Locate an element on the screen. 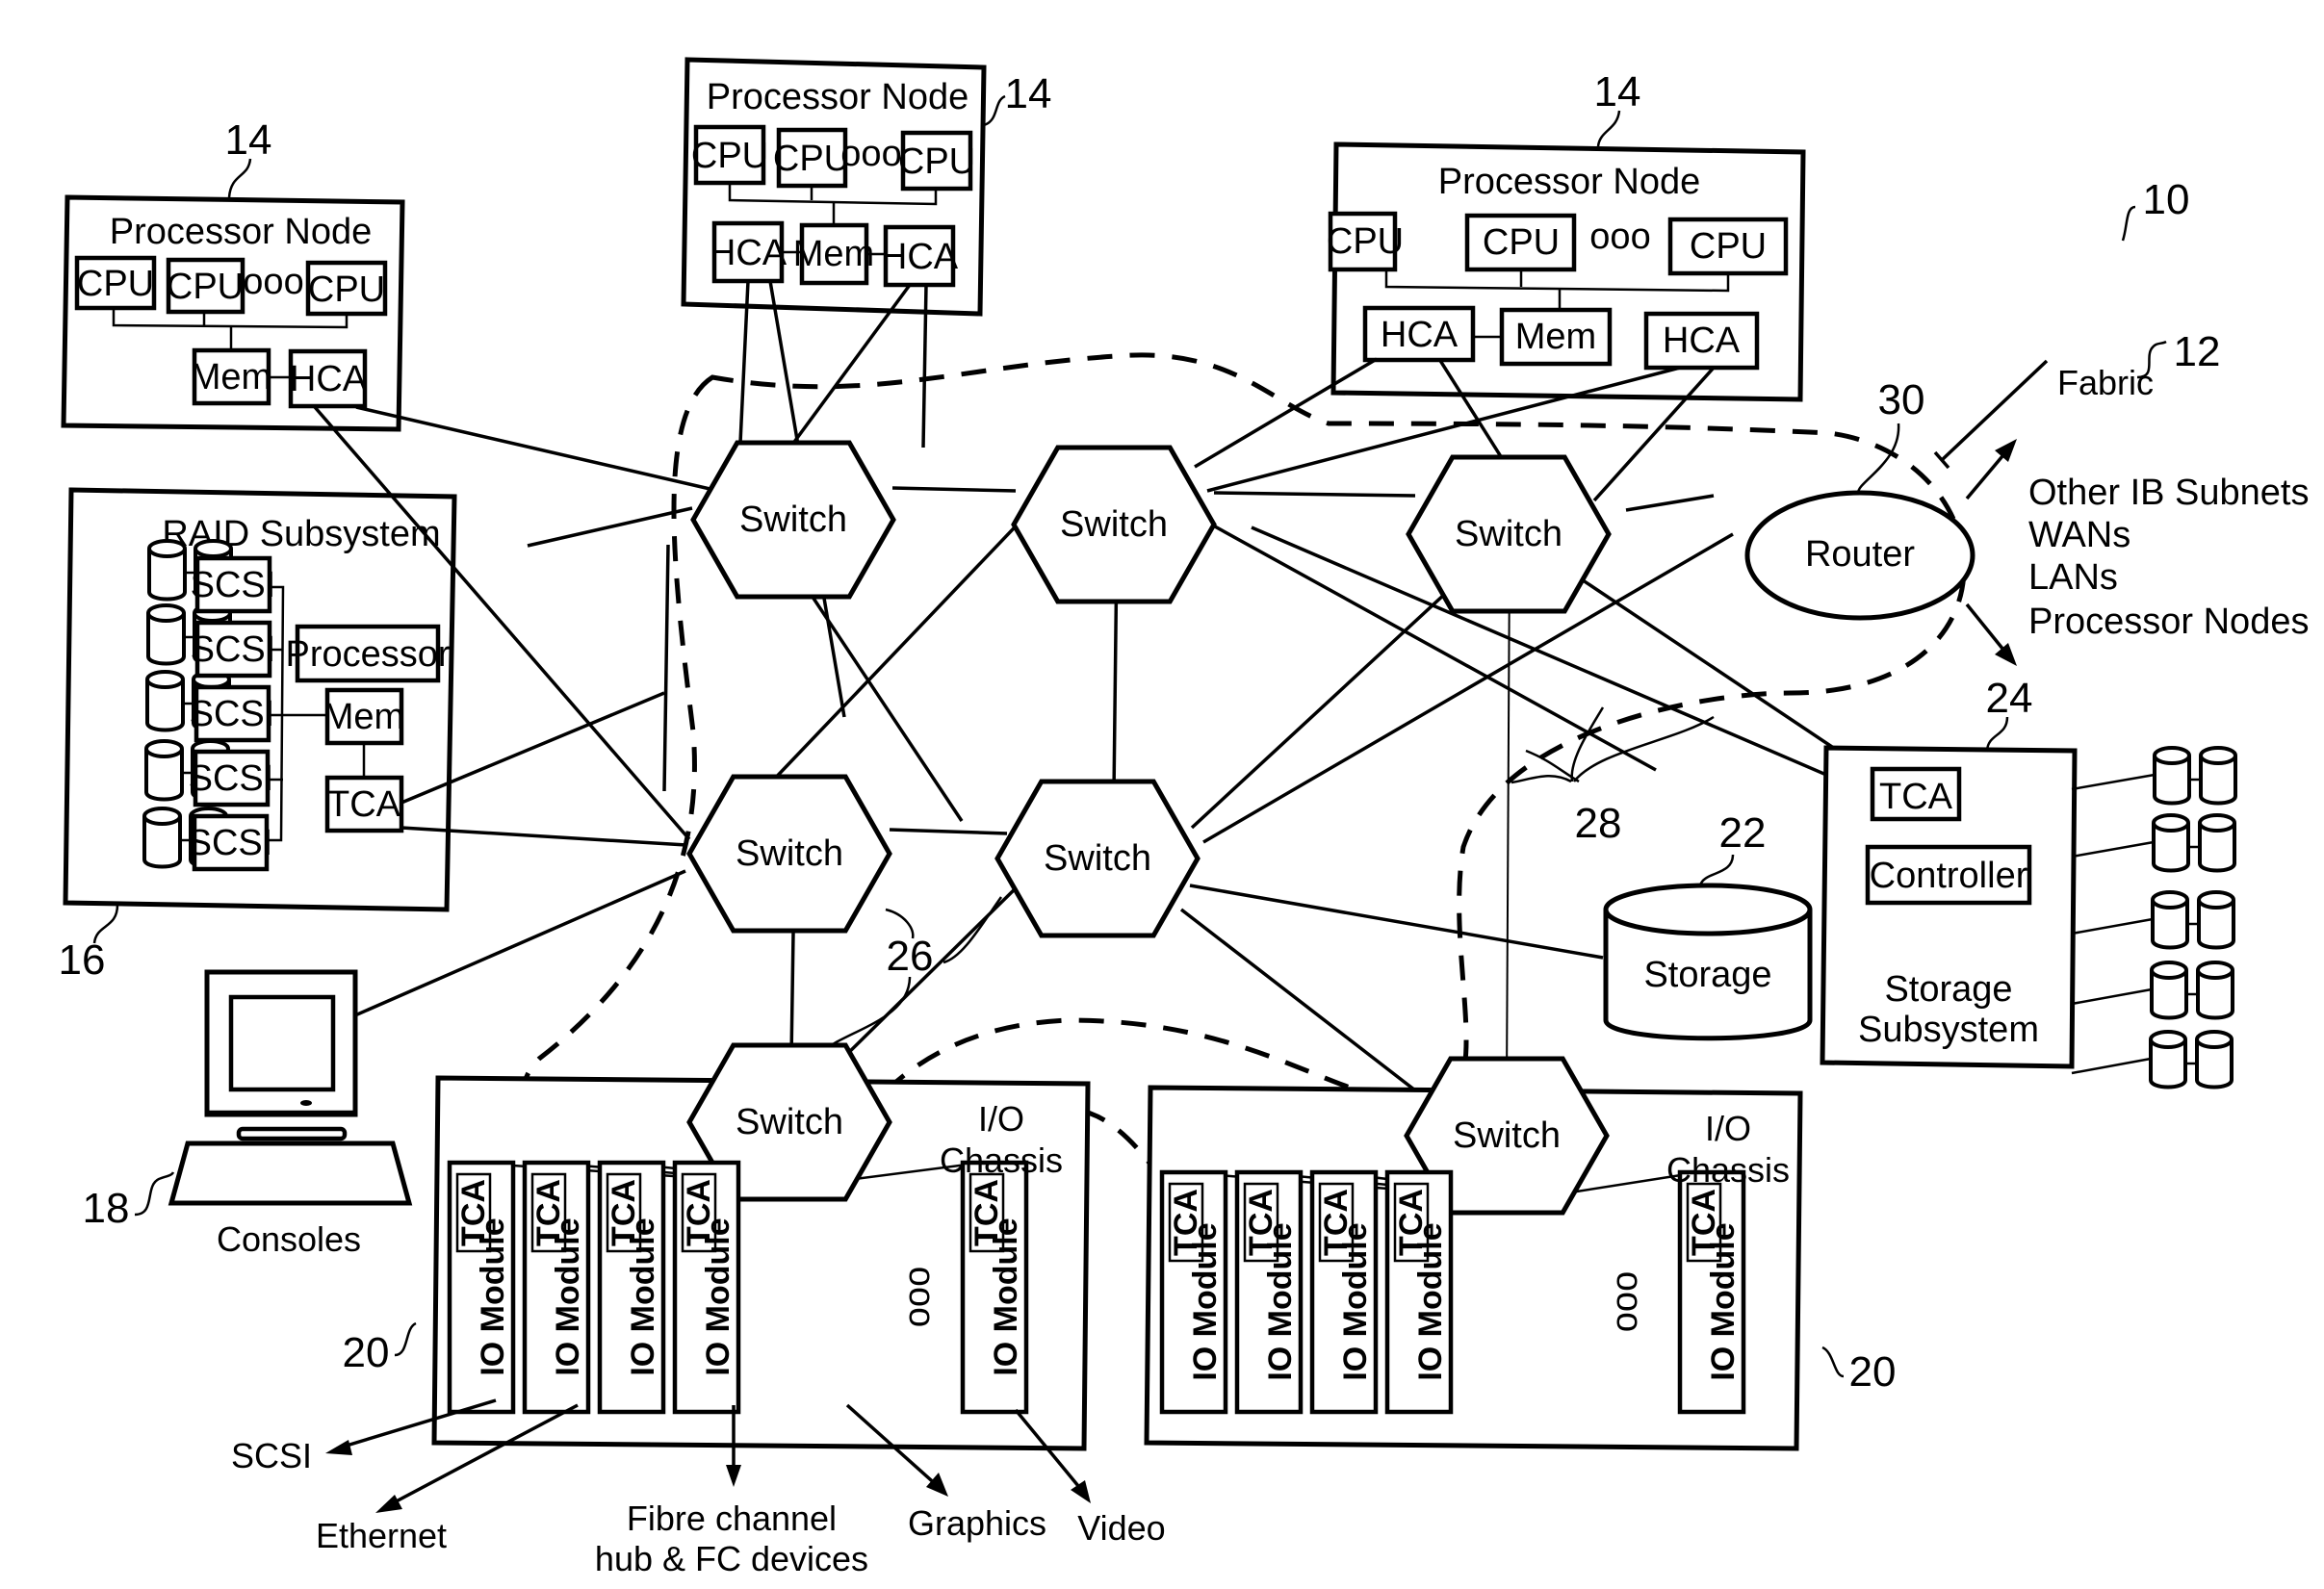 The width and height of the screenshot is (2324, 1589). ref-26: 26 is located at coordinates (910, 956).